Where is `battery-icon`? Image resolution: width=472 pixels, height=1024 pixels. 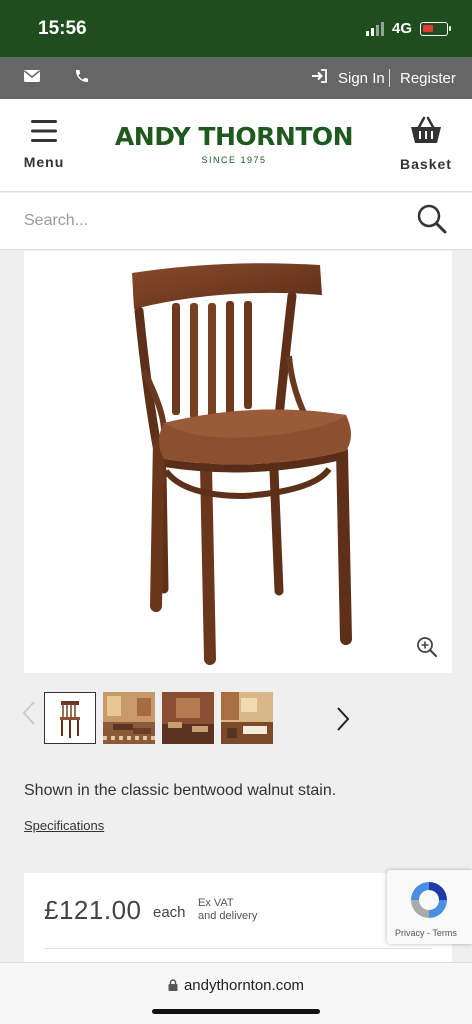
battery-icon is located at coordinates (435, 28).